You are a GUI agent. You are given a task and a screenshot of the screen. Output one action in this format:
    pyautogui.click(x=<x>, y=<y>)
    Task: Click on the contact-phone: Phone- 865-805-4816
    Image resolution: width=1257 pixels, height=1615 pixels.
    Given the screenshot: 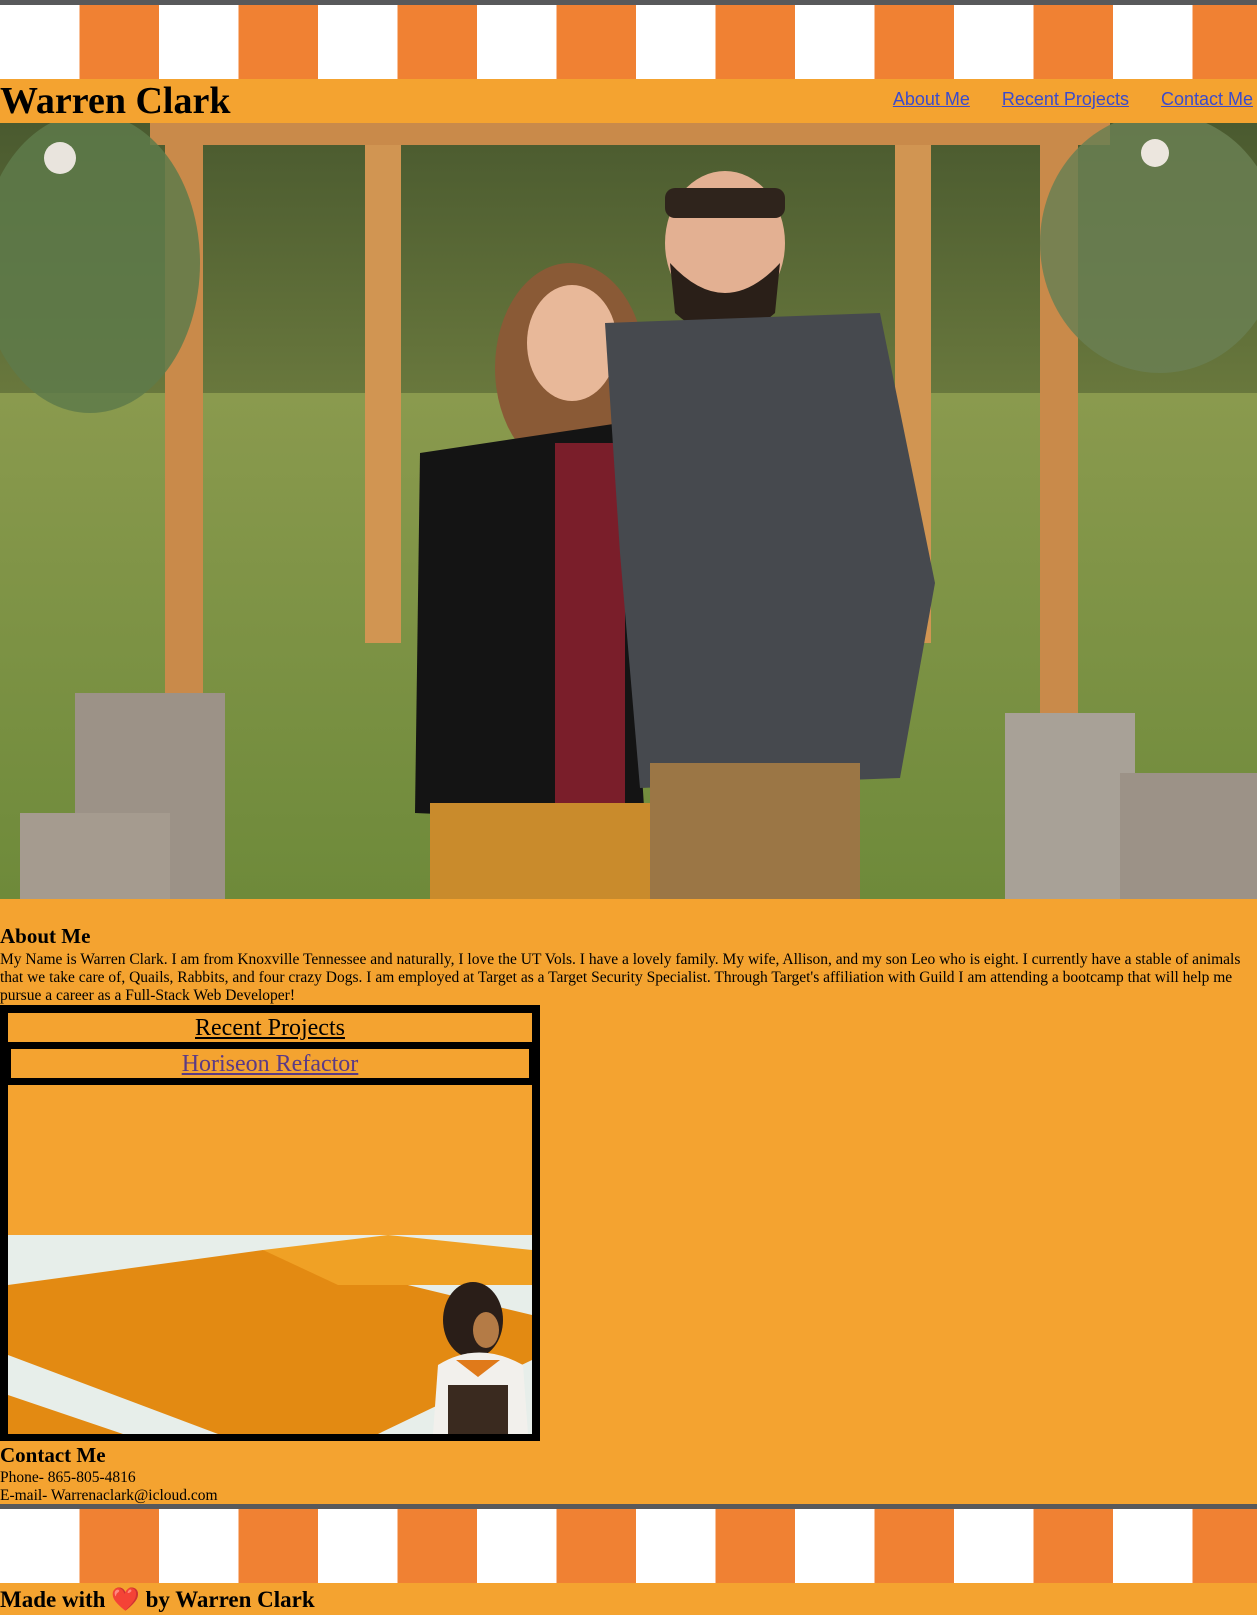 What is the action you would take?
    pyautogui.click(x=68, y=1477)
    